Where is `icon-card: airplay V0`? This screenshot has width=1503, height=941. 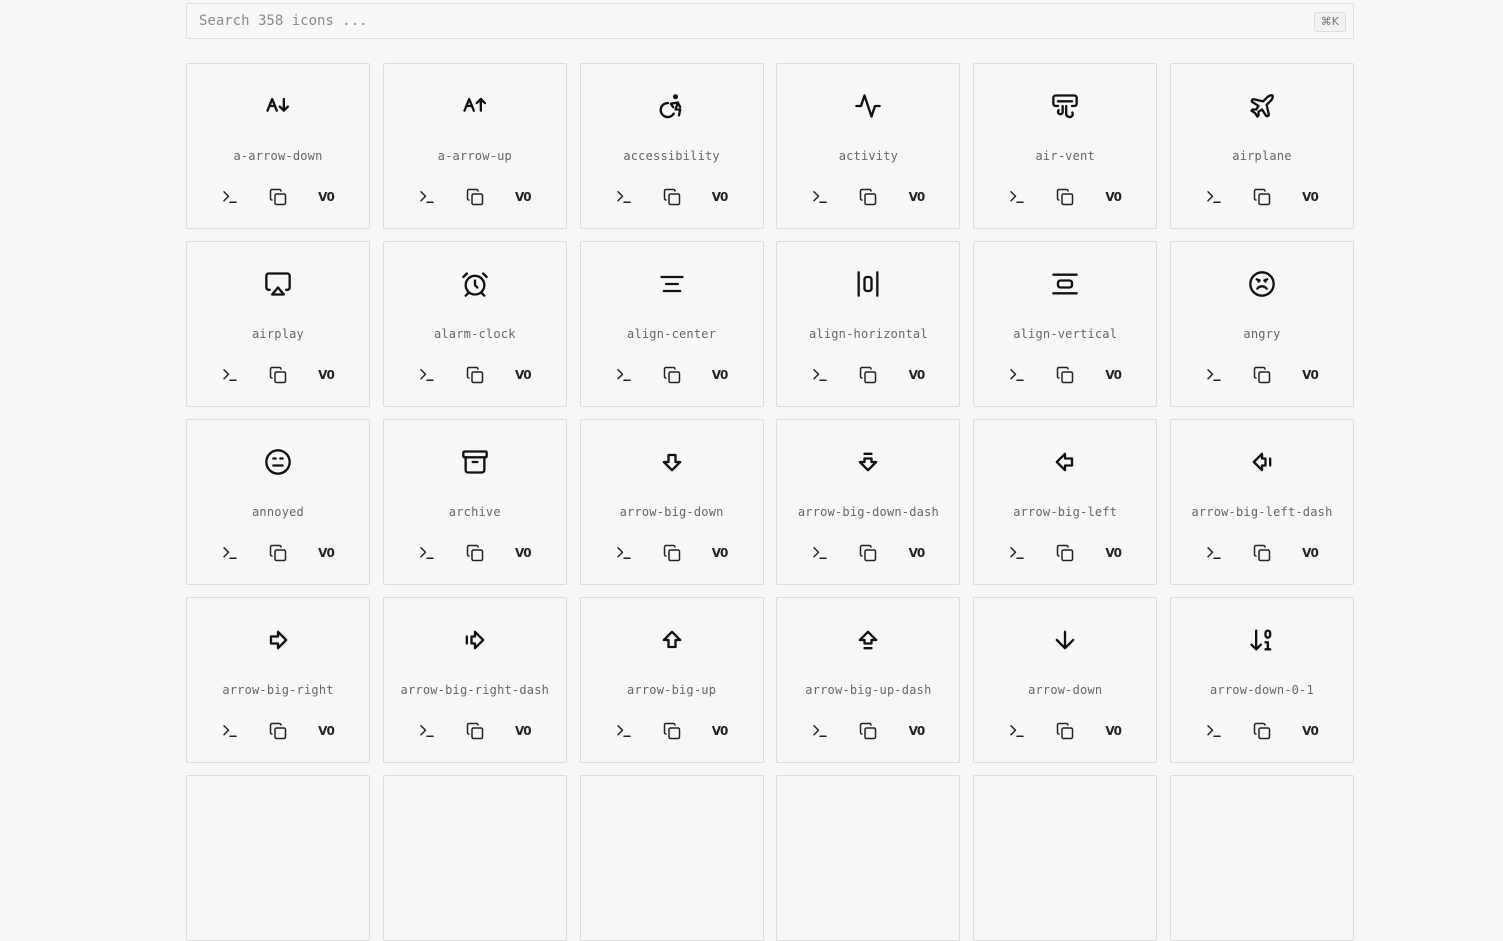
icon-card: airplay V0 is located at coordinates (278, 324).